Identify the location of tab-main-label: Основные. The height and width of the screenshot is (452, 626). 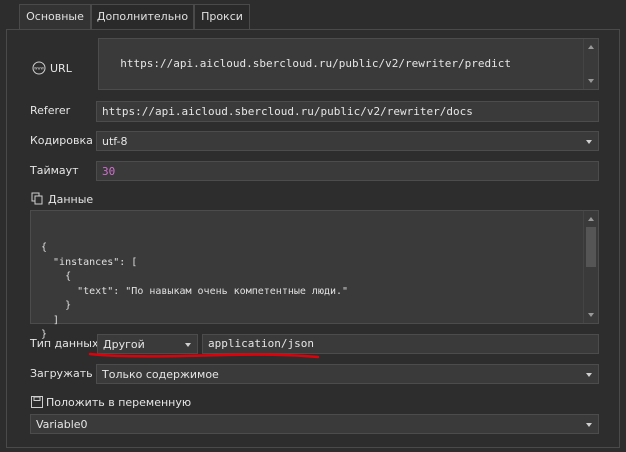
(55, 16).